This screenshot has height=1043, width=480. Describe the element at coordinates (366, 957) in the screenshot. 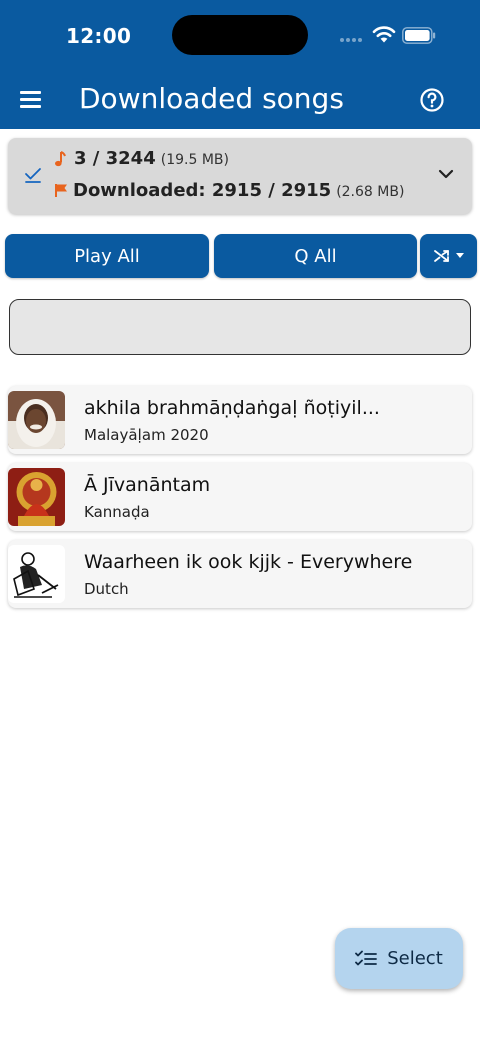

I see `checklist-icon` at that location.